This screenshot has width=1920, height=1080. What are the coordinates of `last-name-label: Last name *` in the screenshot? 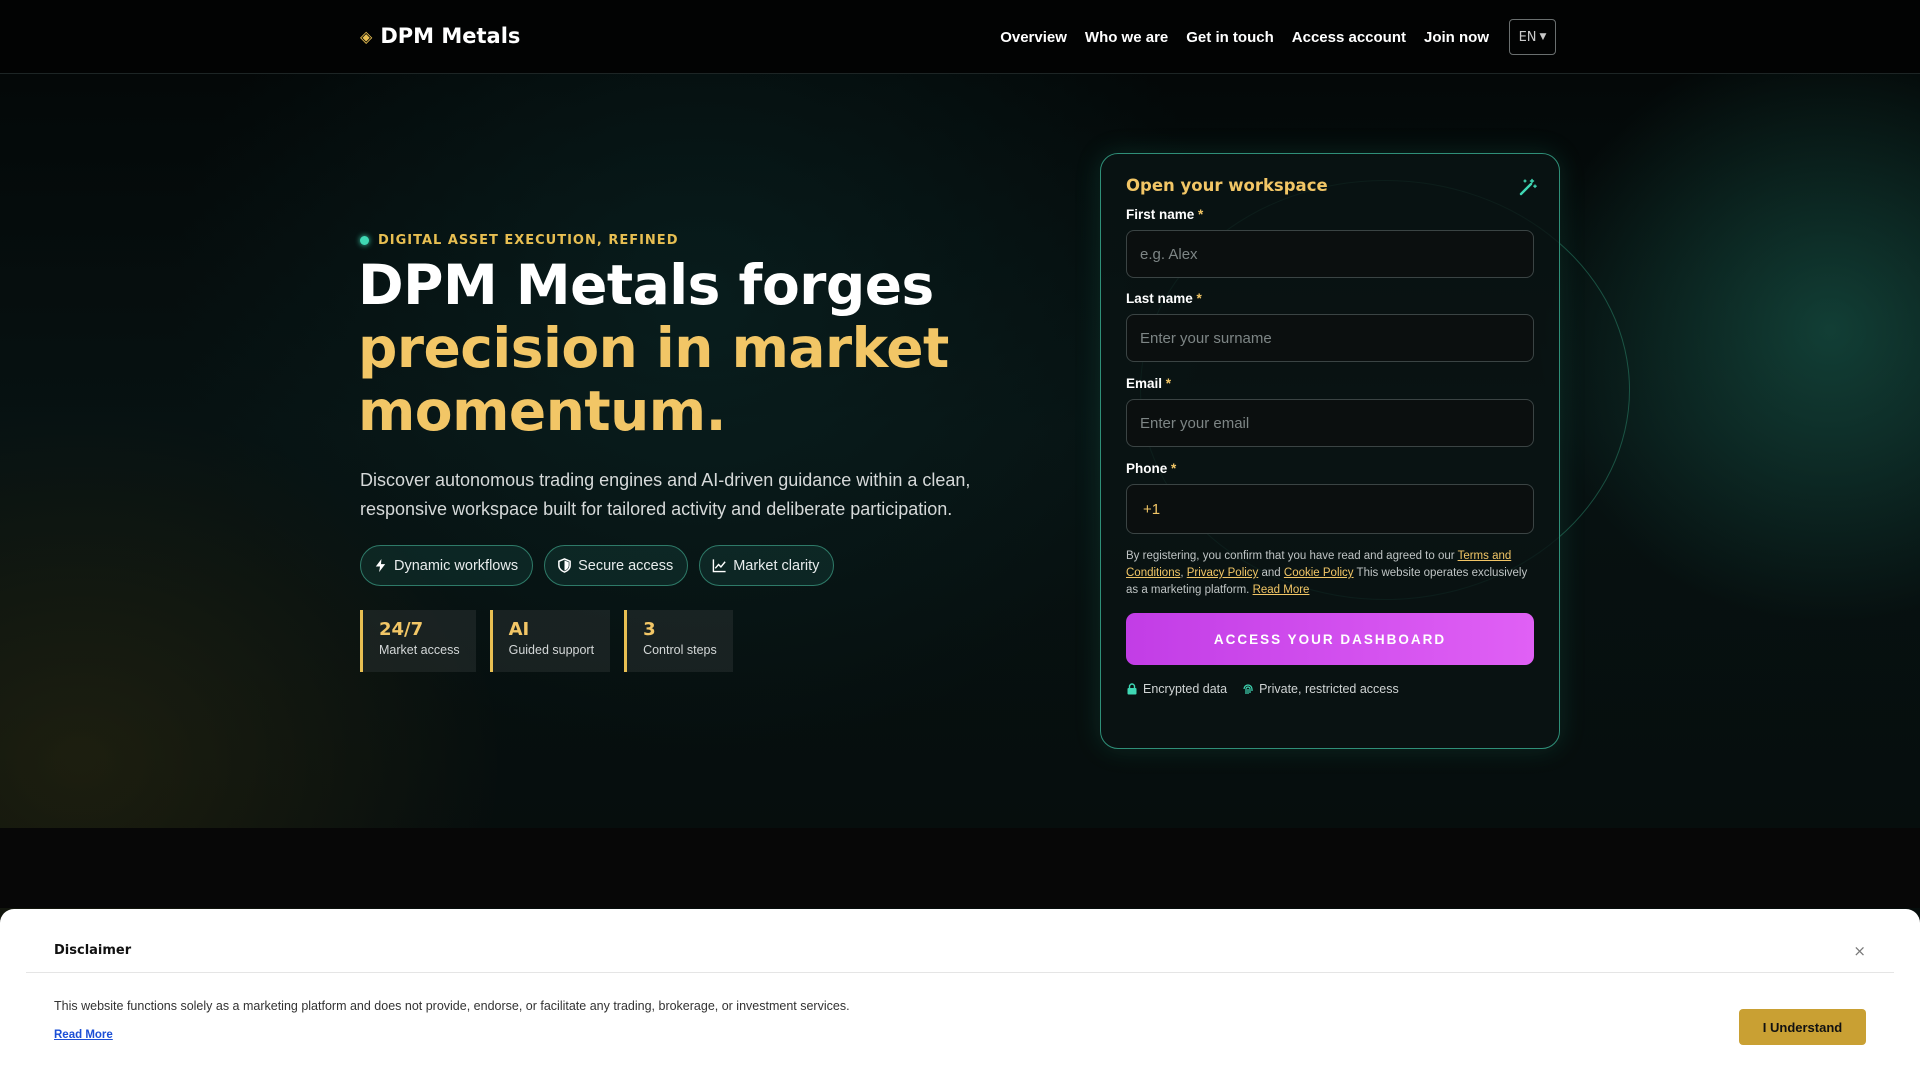 It's located at (1164, 298).